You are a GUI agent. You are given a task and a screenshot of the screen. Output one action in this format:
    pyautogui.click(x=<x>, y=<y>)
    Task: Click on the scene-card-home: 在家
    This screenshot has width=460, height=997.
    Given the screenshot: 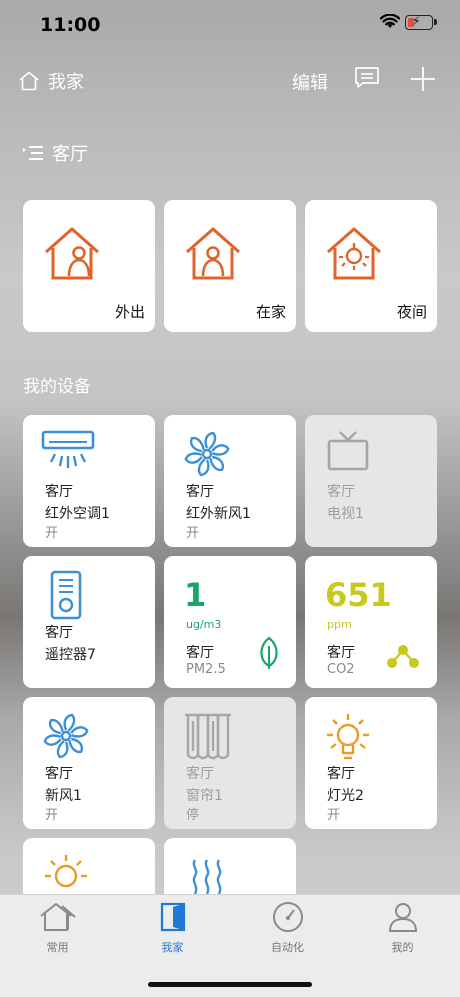 What is the action you would take?
    pyautogui.click(x=230, y=266)
    